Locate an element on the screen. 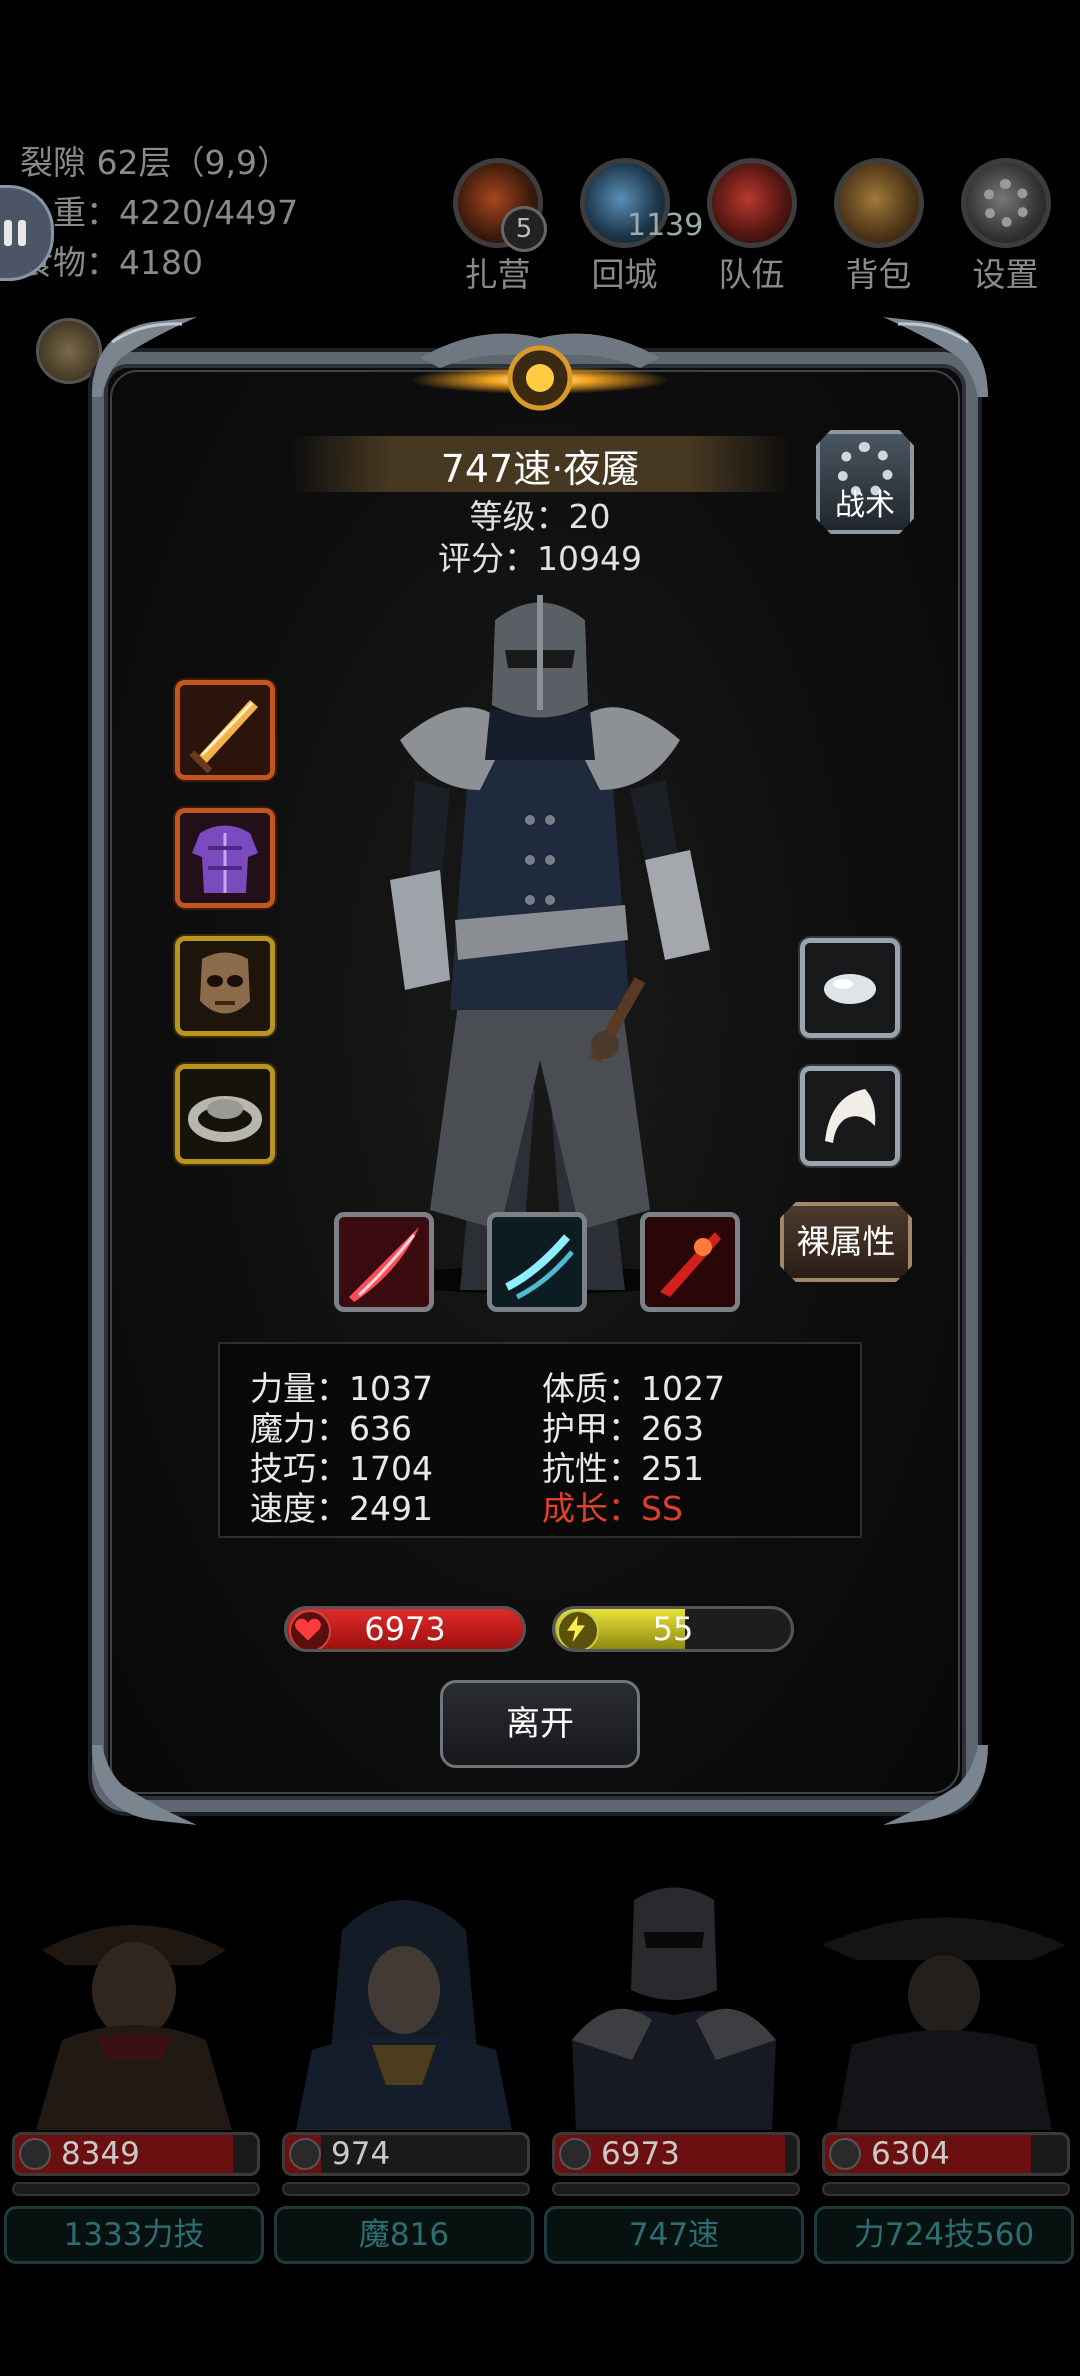 The width and height of the screenshot is (1080, 2376). naked-attributes-button: 裸属性 is located at coordinates (846, 1242).